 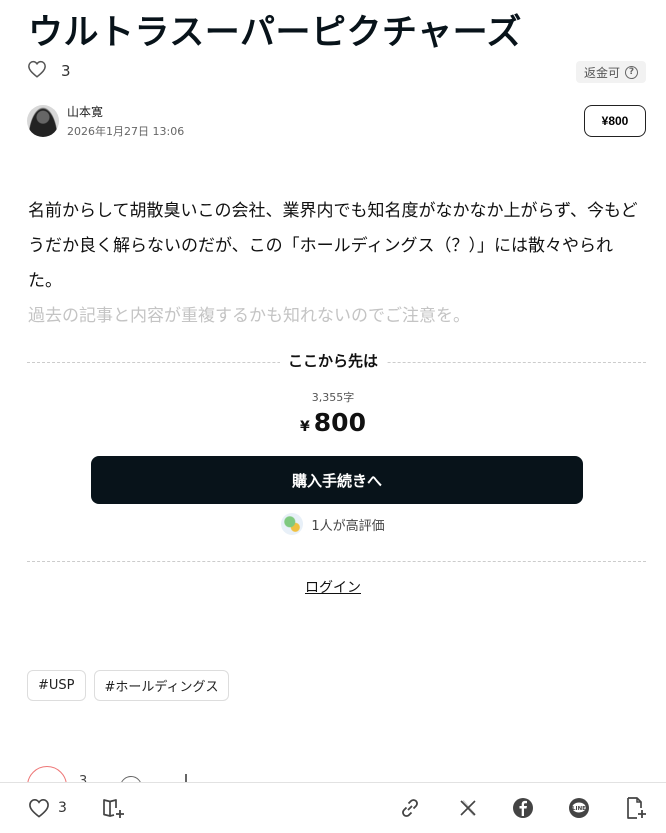 I want to click on facebook-icon, so click(x=523, y=808).